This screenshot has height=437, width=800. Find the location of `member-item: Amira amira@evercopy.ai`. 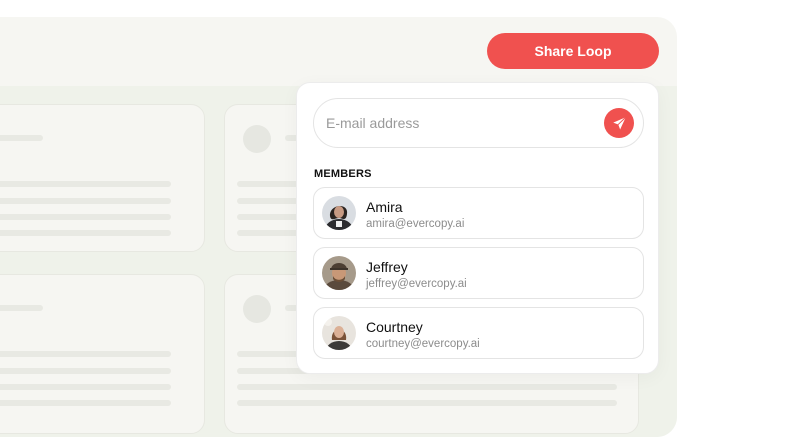

member-item: Amira amira@evercopy.ai is located at coordinates (478, 213).